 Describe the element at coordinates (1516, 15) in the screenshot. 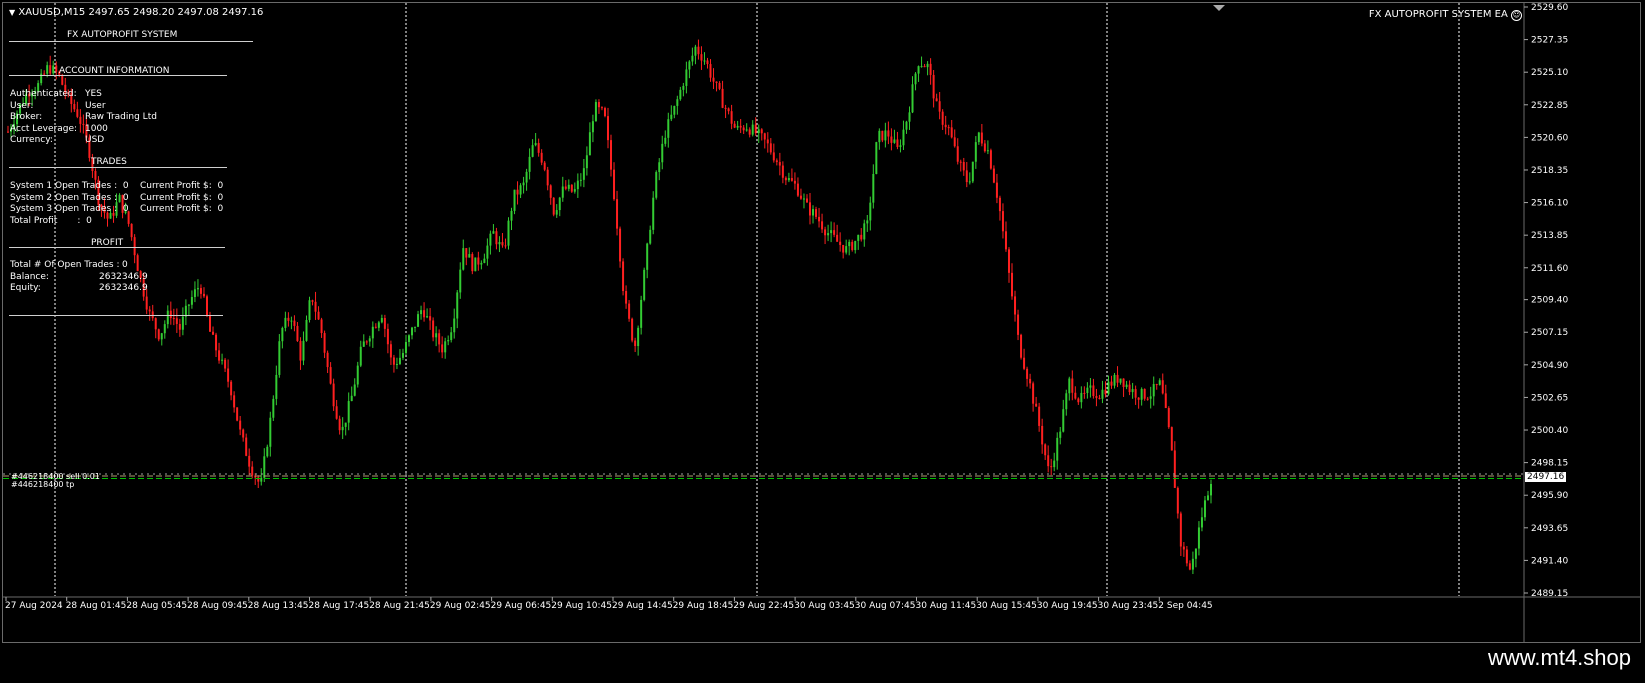

I see `smiley-icon: ☺` at that location.